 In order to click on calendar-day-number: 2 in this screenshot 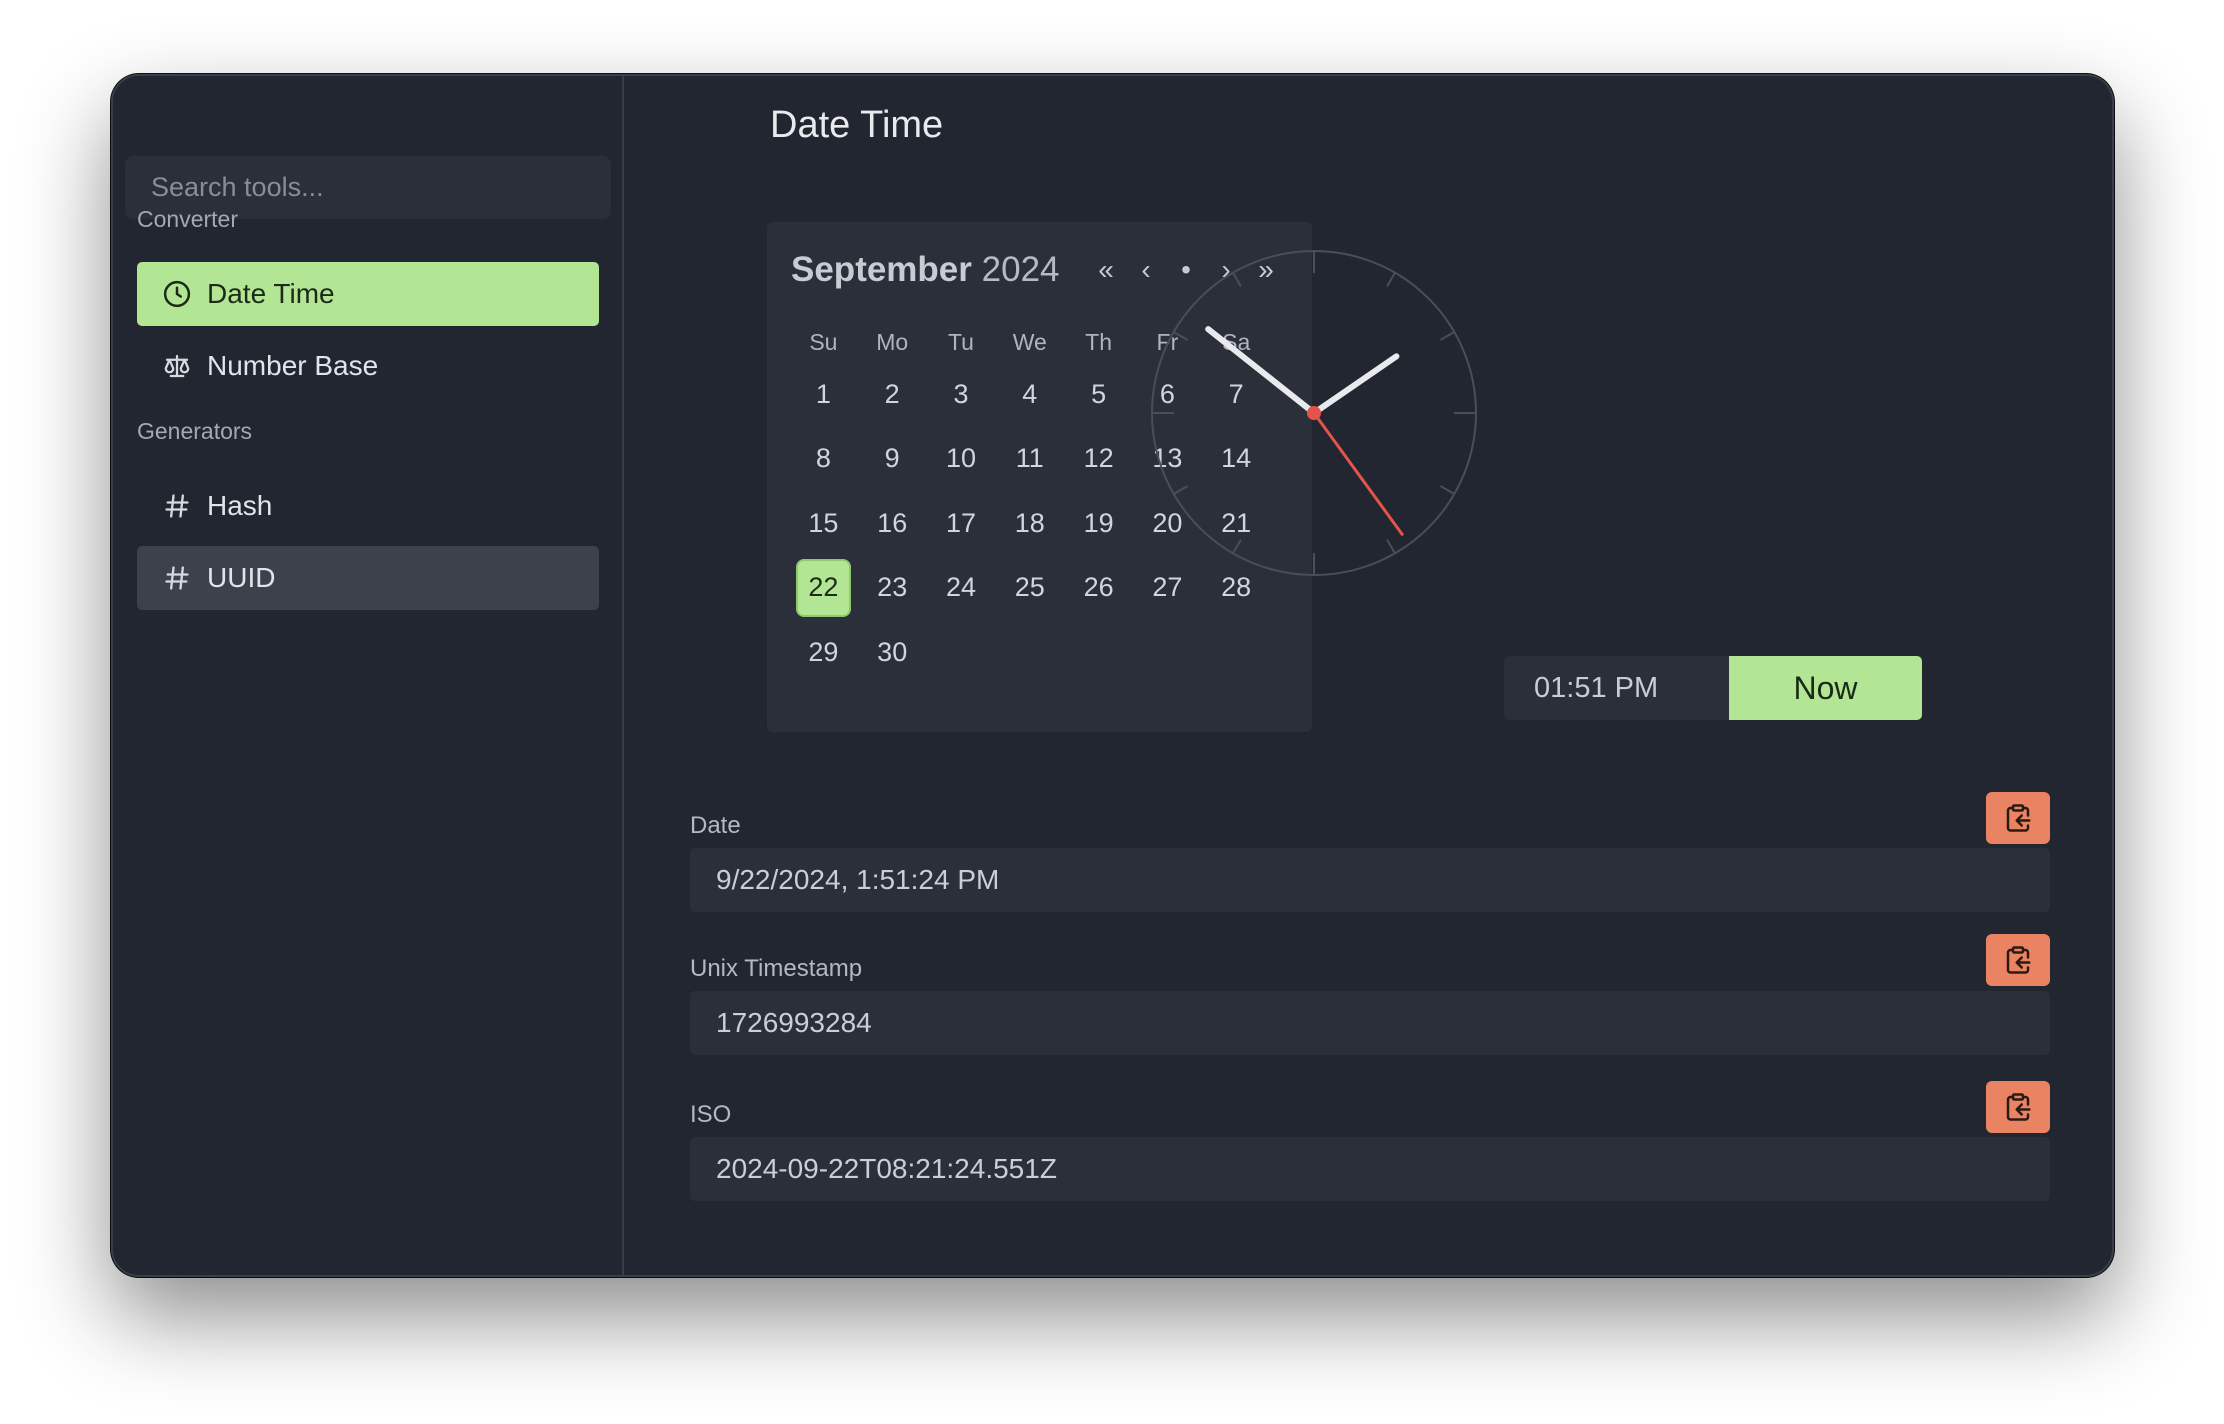, I will do `click(892, 393)`.